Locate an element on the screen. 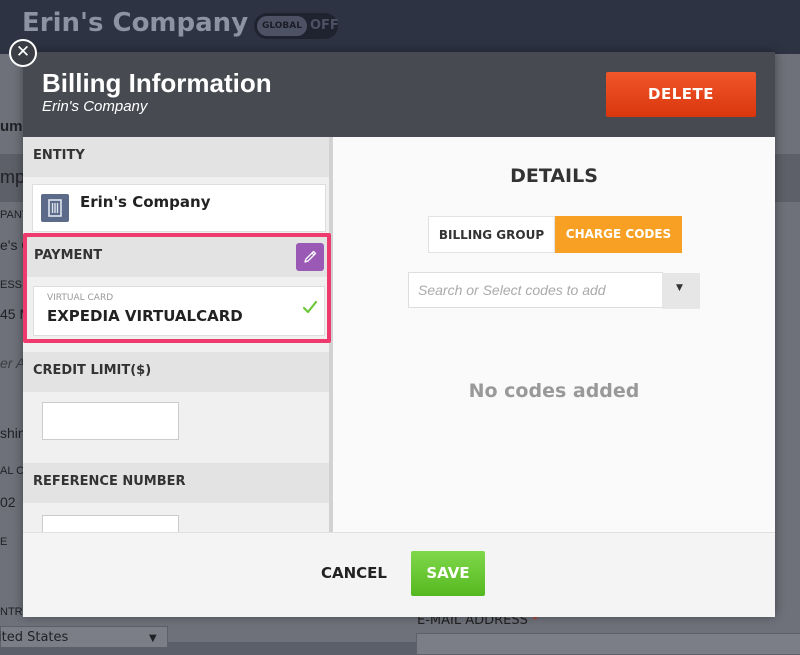  close-icon: ✕ is located at coordinates (23, 52).